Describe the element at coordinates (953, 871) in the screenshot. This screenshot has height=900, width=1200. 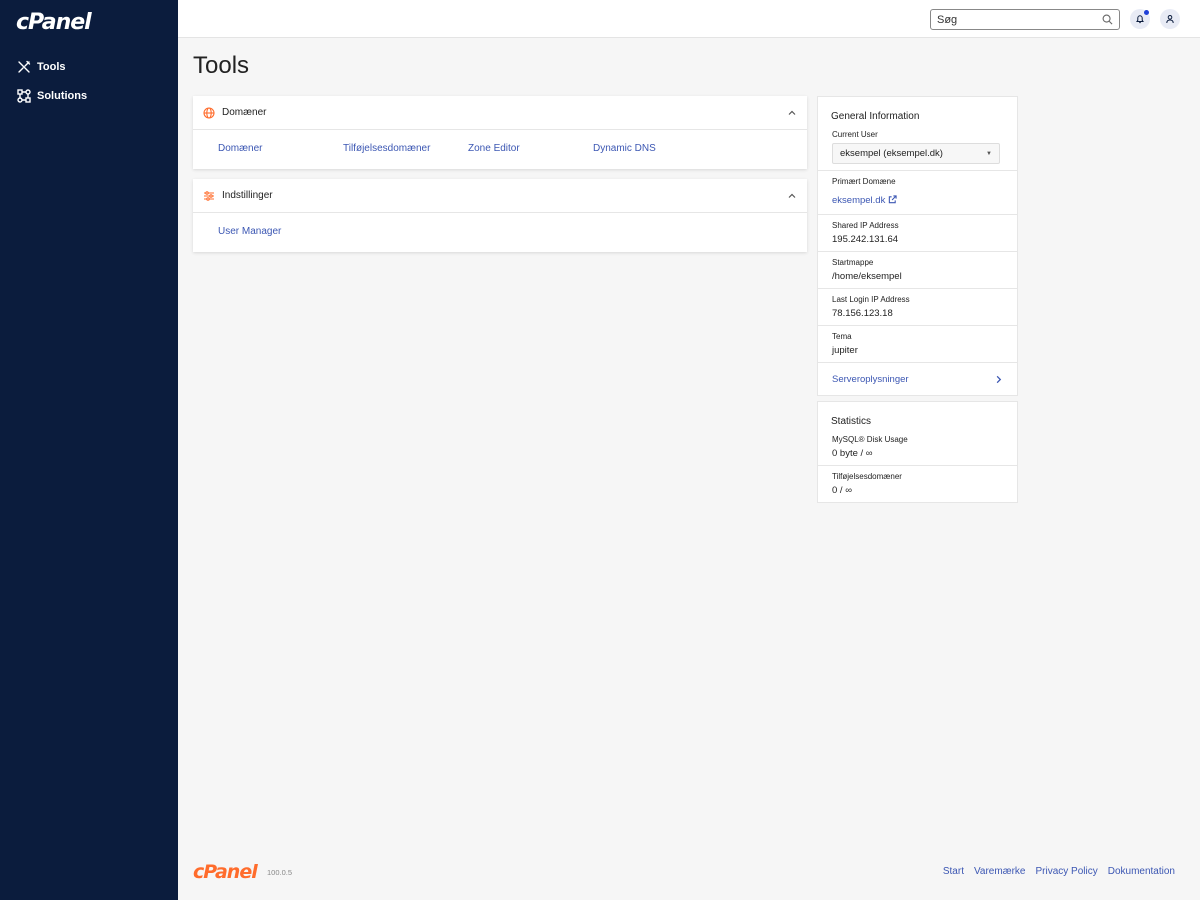
I see `footer-link-start: Start` at that location.